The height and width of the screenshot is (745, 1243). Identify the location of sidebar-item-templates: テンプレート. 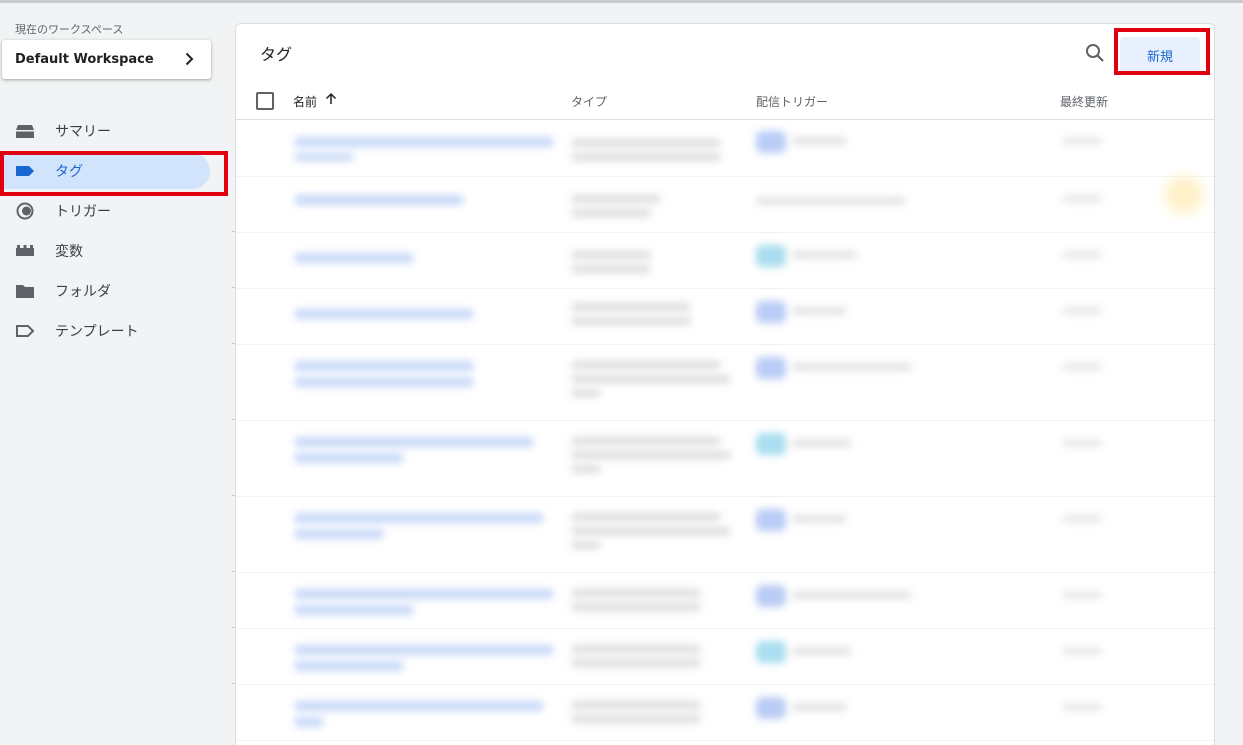
(116, 331).